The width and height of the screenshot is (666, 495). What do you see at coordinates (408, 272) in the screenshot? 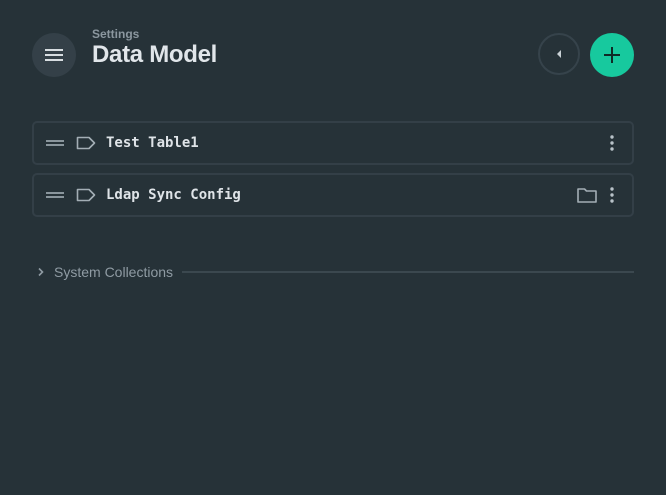
I see `system-collections-divider` at bounding box center [408, 272].